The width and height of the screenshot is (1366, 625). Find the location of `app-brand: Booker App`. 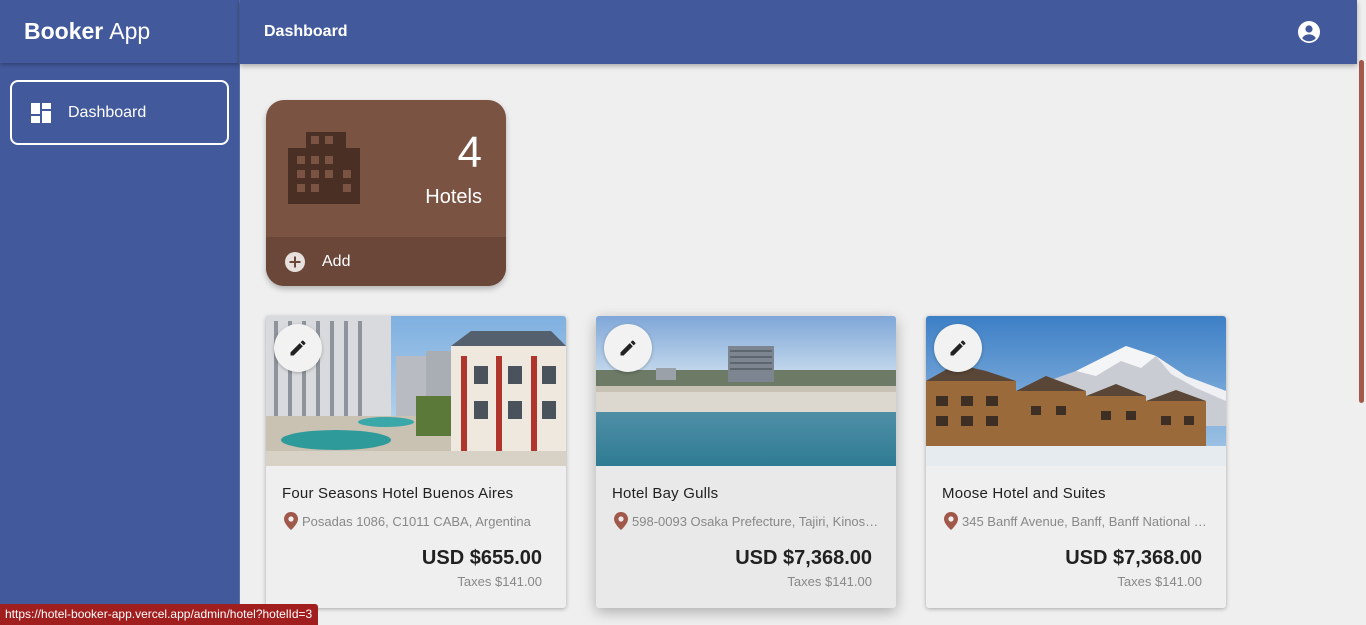

app-brand: Booker App is located at coordinates (119, 31).